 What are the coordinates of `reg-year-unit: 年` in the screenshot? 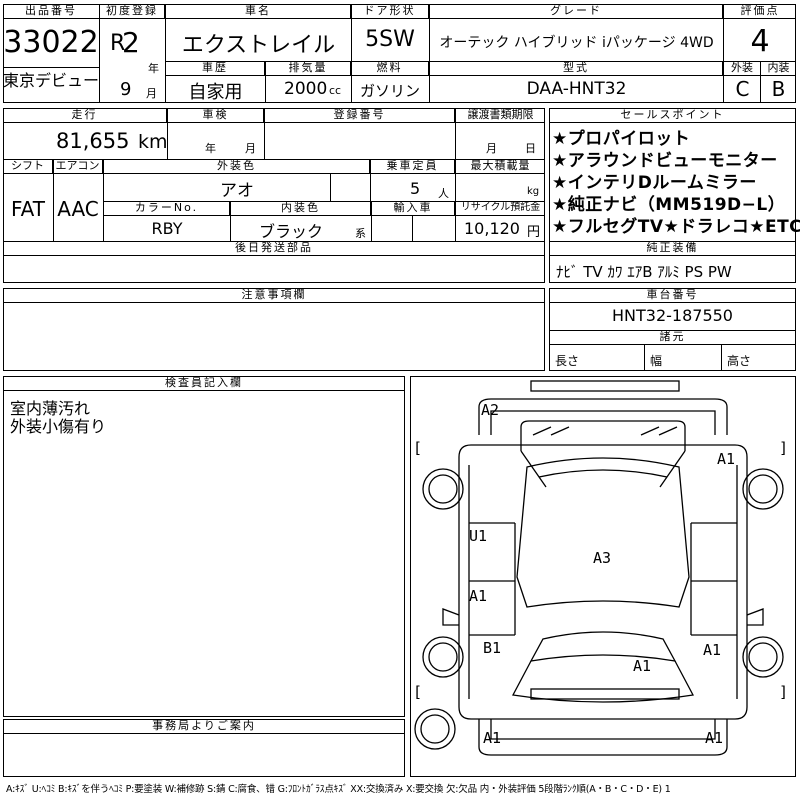 It's located at (153, 68).